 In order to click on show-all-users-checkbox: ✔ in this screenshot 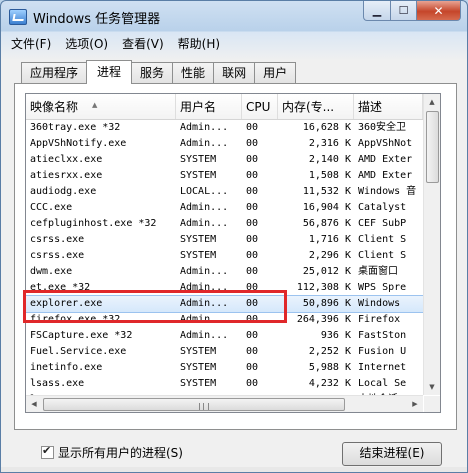, I will do `click(47, 451)`.